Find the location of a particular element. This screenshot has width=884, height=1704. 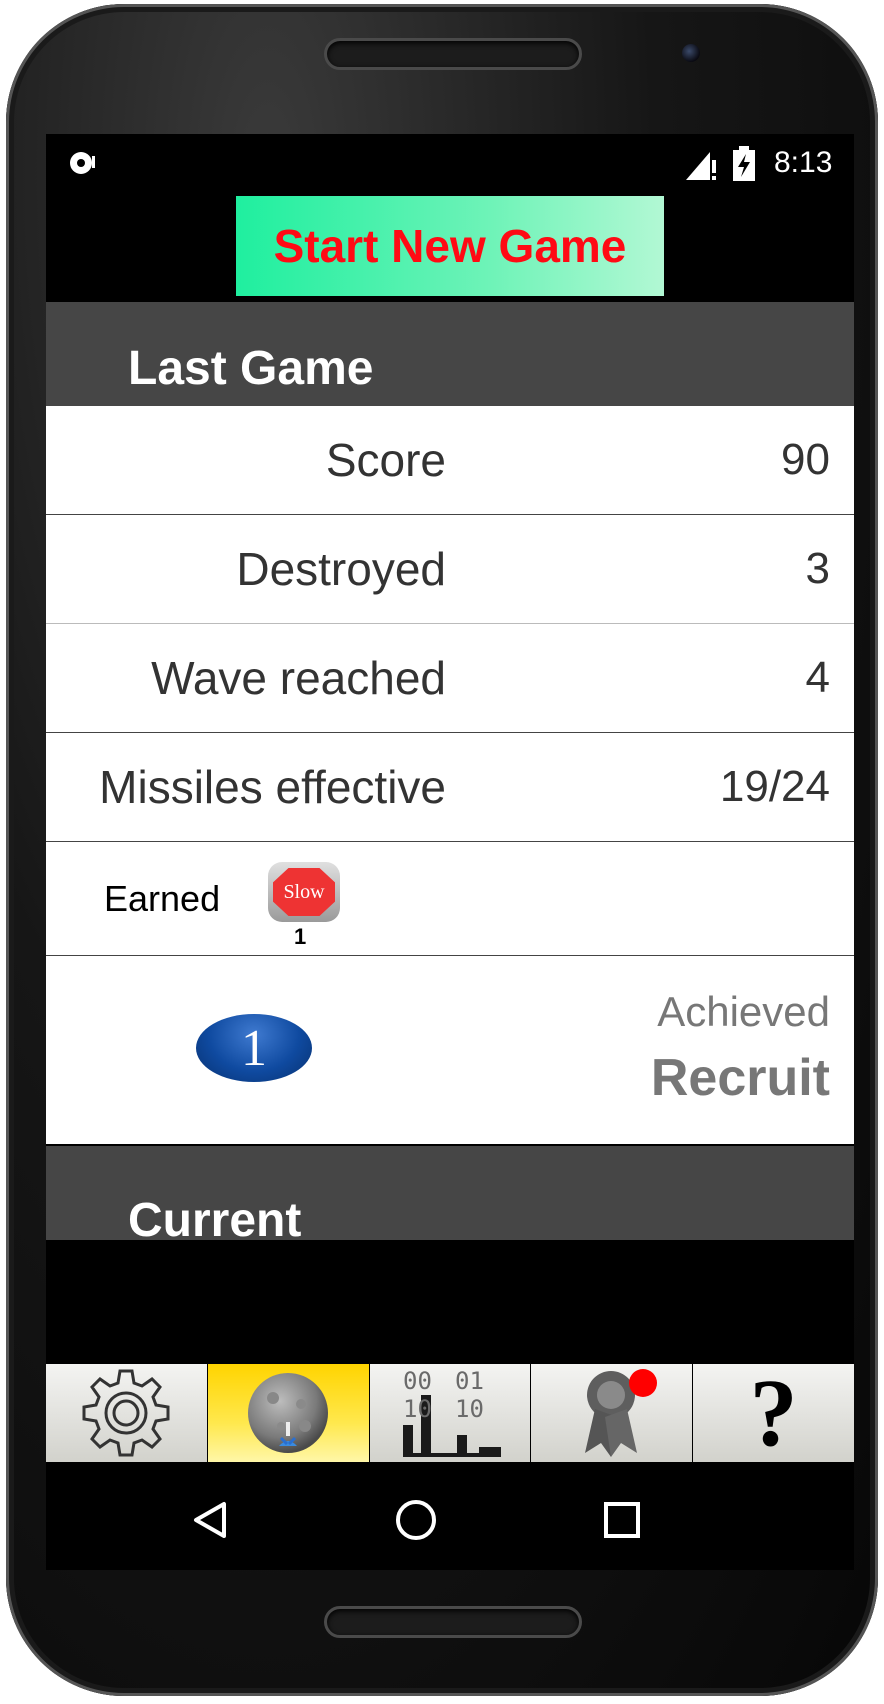

stat-label: Destroyed is located at coordinates (341, 569).